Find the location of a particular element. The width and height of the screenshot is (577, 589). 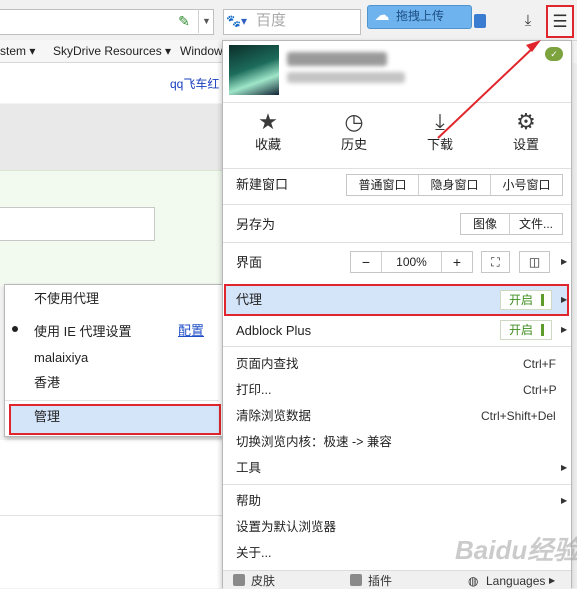

save-image-button: 图像 is located at coordinates (485, 224).